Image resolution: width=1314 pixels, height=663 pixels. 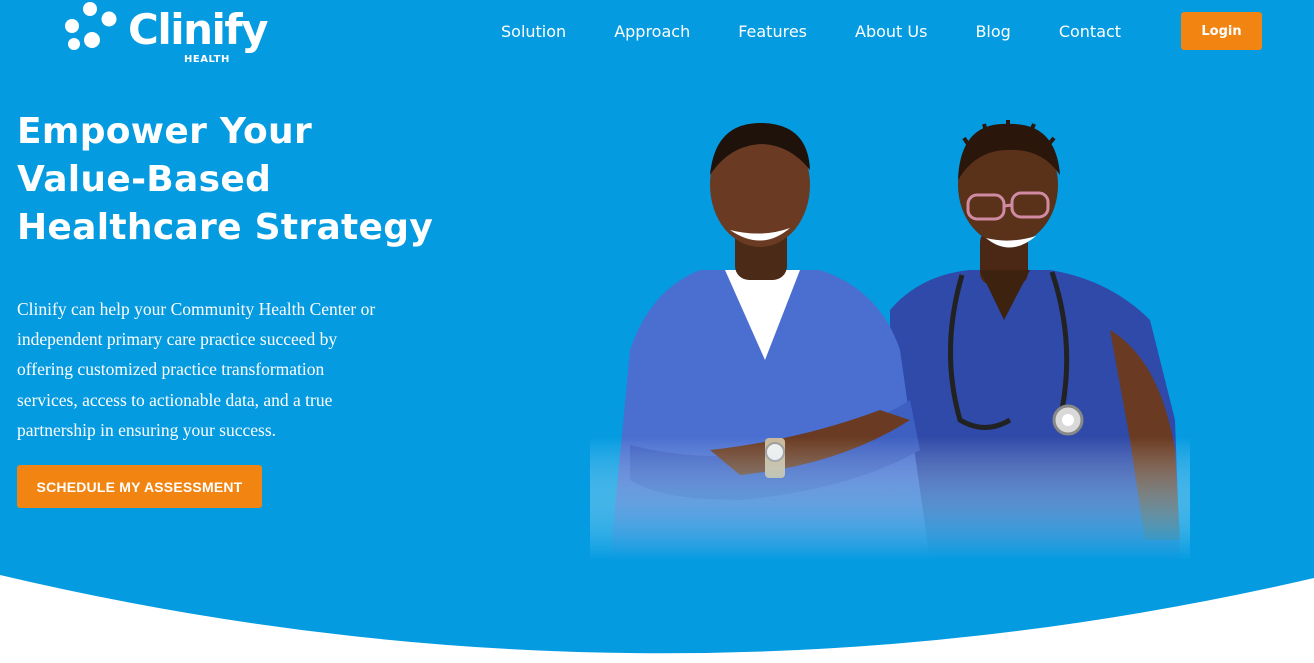 I want to click on nav-item-solution: Solution, so click(x=533, y=32).